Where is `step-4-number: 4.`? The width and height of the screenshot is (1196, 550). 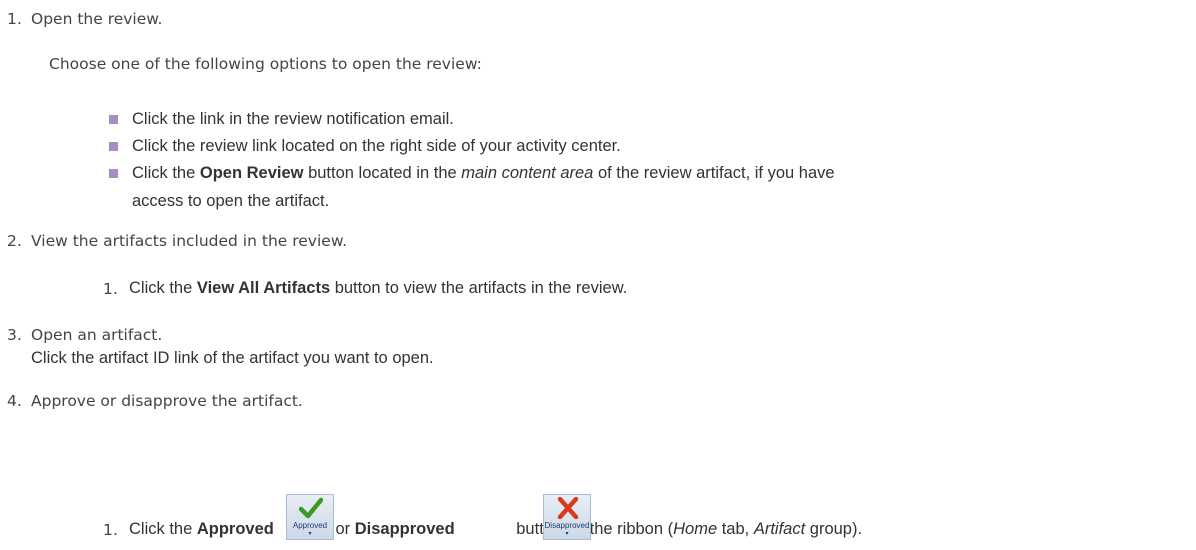
step-4-number: 4. is located at coordinates (15, 401).